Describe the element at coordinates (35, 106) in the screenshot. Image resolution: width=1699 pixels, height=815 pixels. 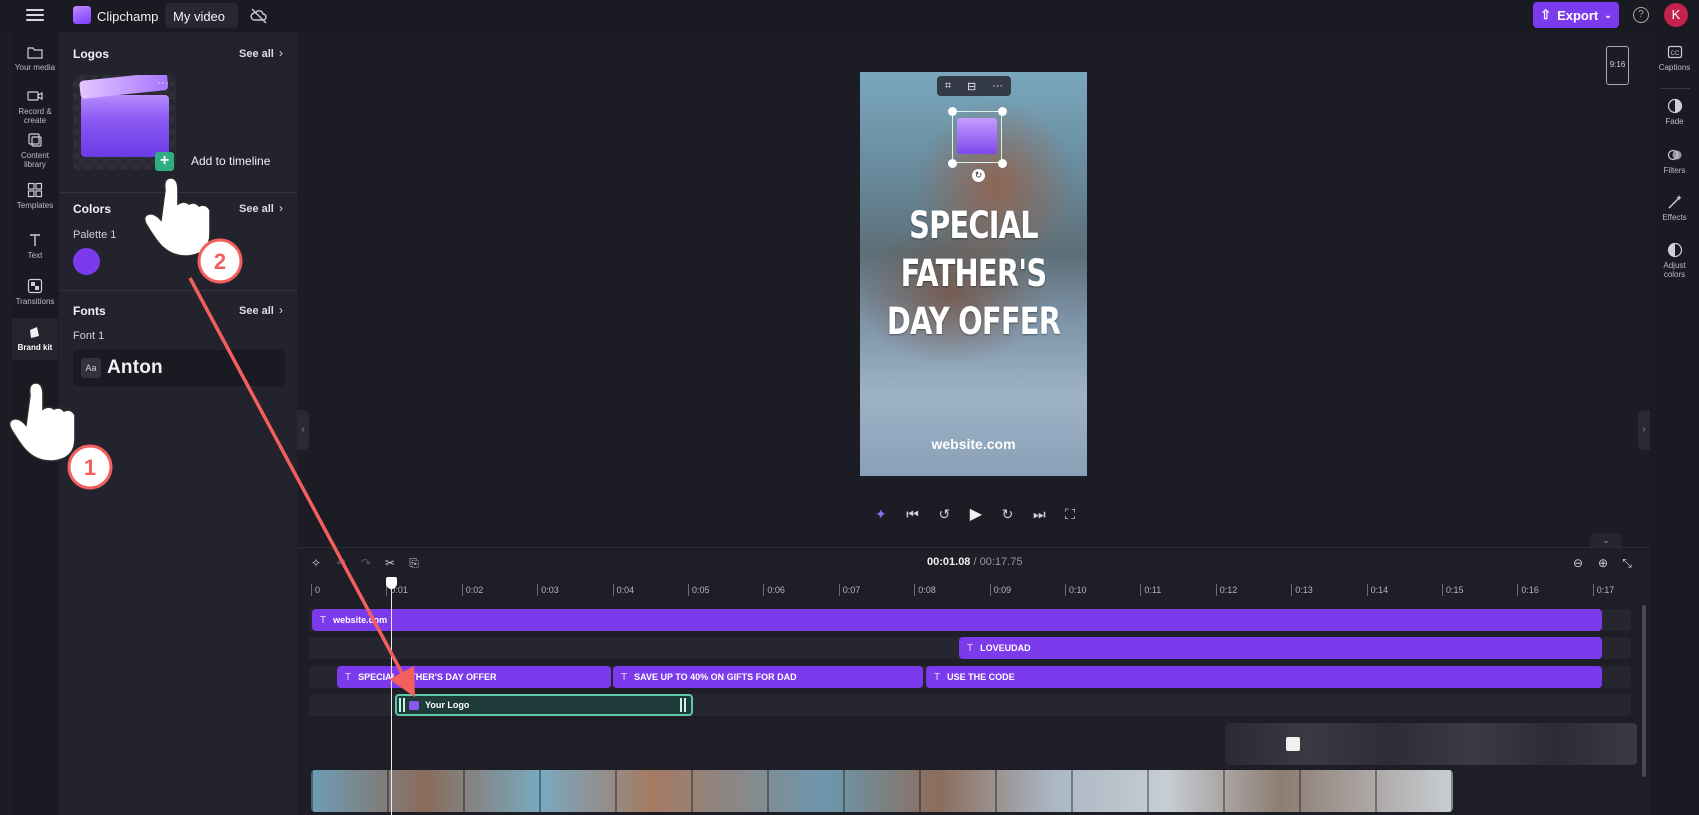
I see `rail-item-record-create: Record & create` at that location.